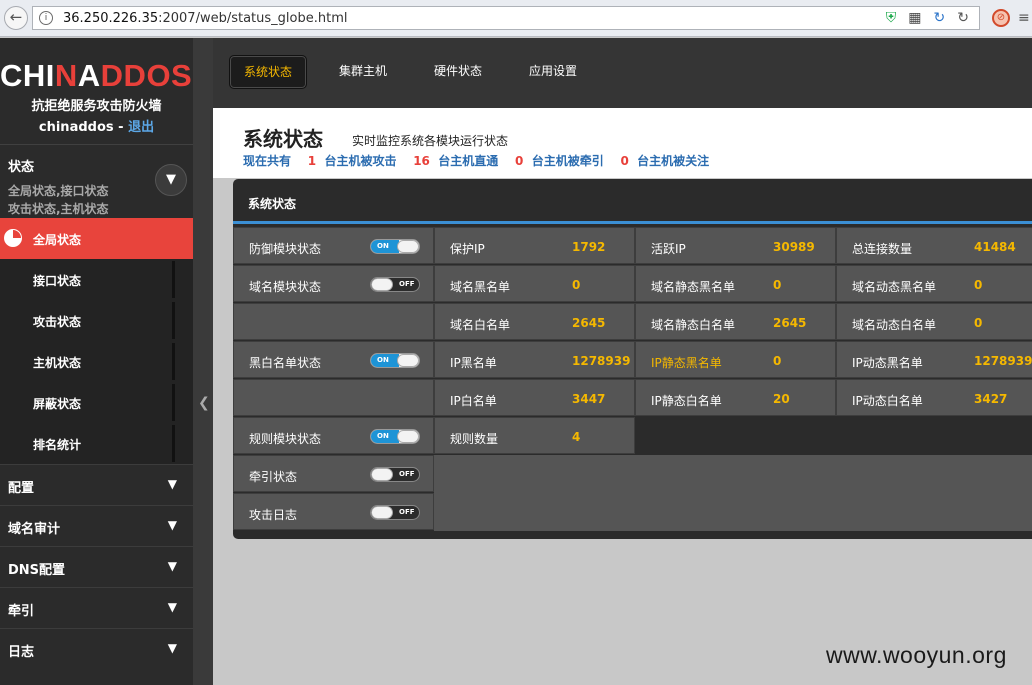 This screenshot has height=685, width=1032. What do you see at coordinates (58, 191) in the screenshot?
I see `status-section-sub1: 全局状态,接口状态` at bounding box center [58, 191].